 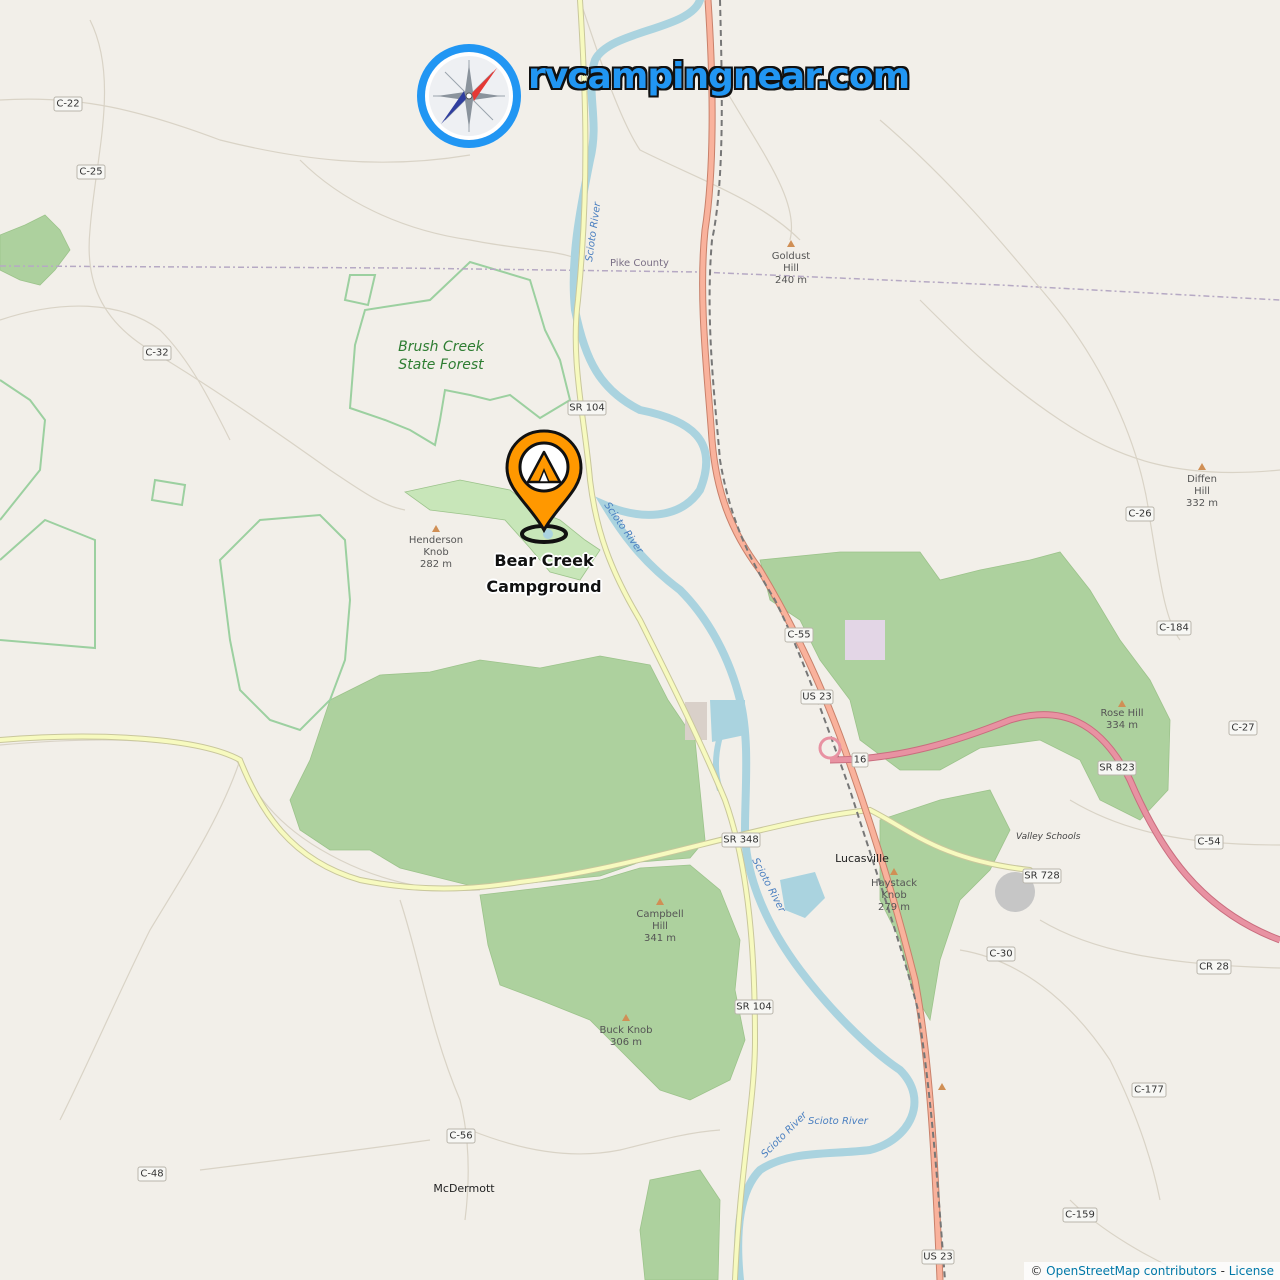 I want to click on attribution-prefix: ©, so click(x=1038, y=1271).